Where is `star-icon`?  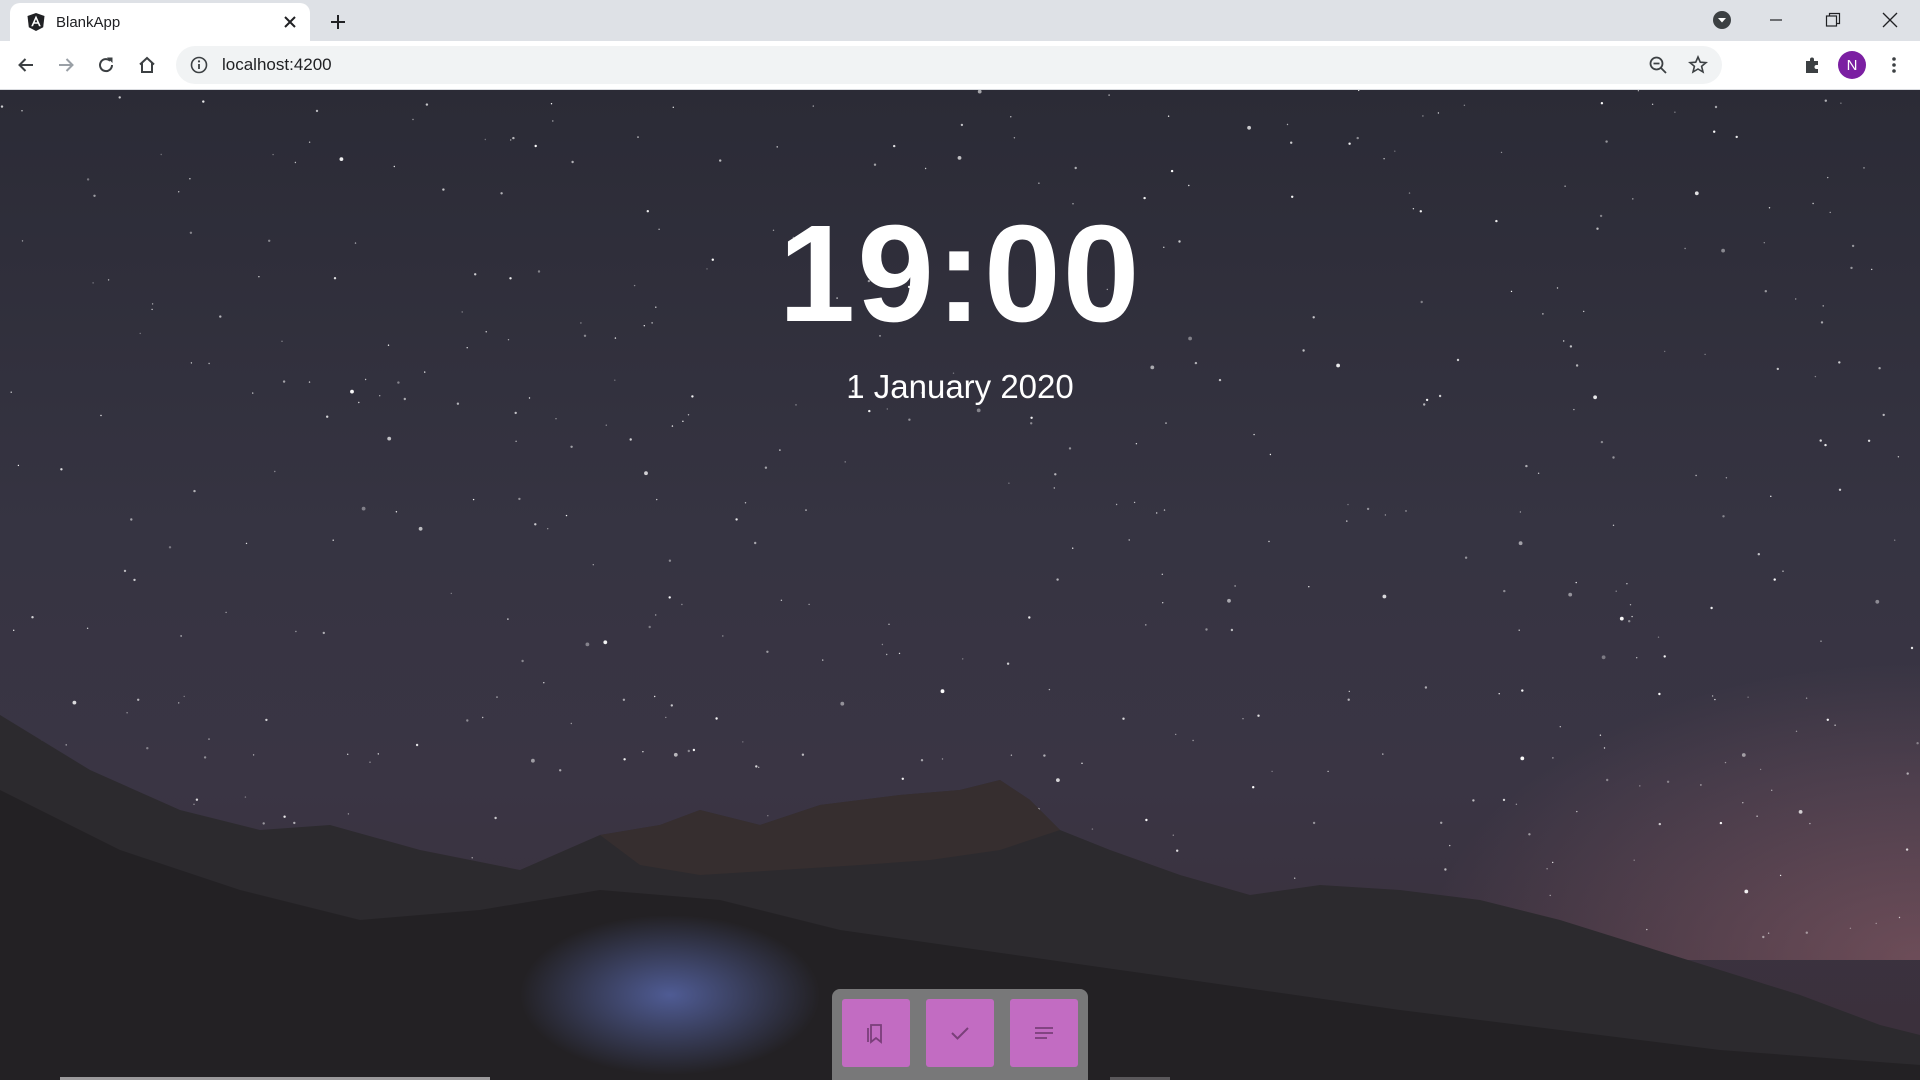 star-icon is located at coordinates (1698, 64).